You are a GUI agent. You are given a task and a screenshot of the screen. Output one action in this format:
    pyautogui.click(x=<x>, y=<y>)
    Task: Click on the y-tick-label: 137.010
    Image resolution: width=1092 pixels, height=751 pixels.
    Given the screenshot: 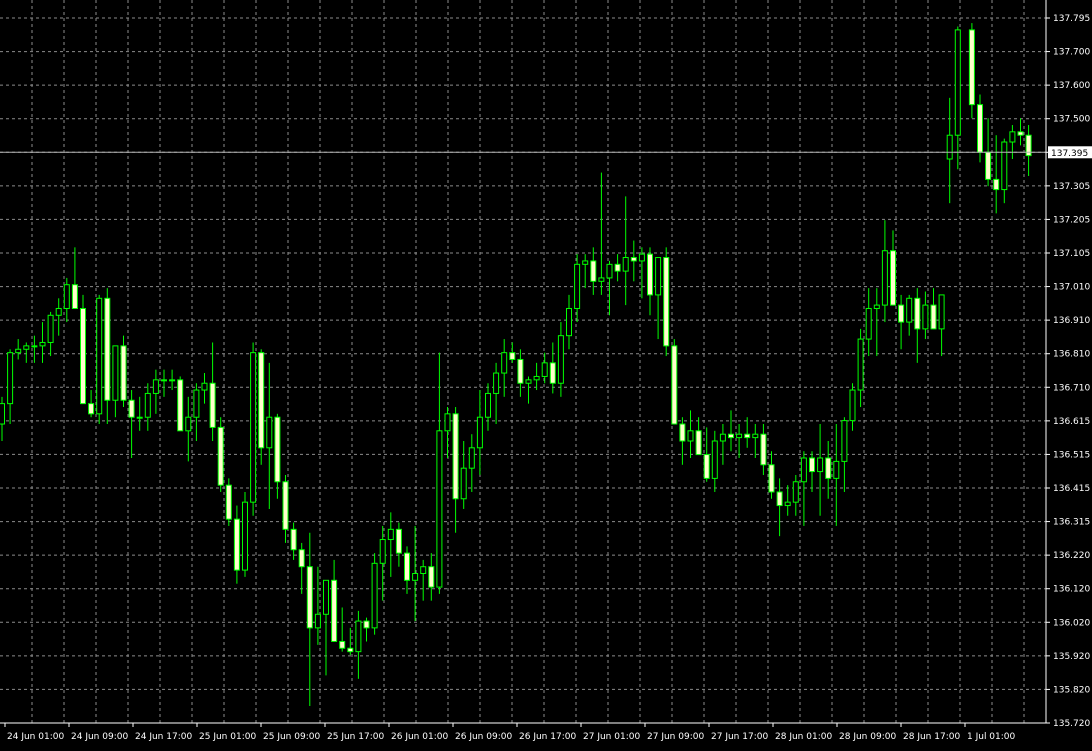 What is the action you would take?
    pyautogui.click(x=1071, y=288)
    